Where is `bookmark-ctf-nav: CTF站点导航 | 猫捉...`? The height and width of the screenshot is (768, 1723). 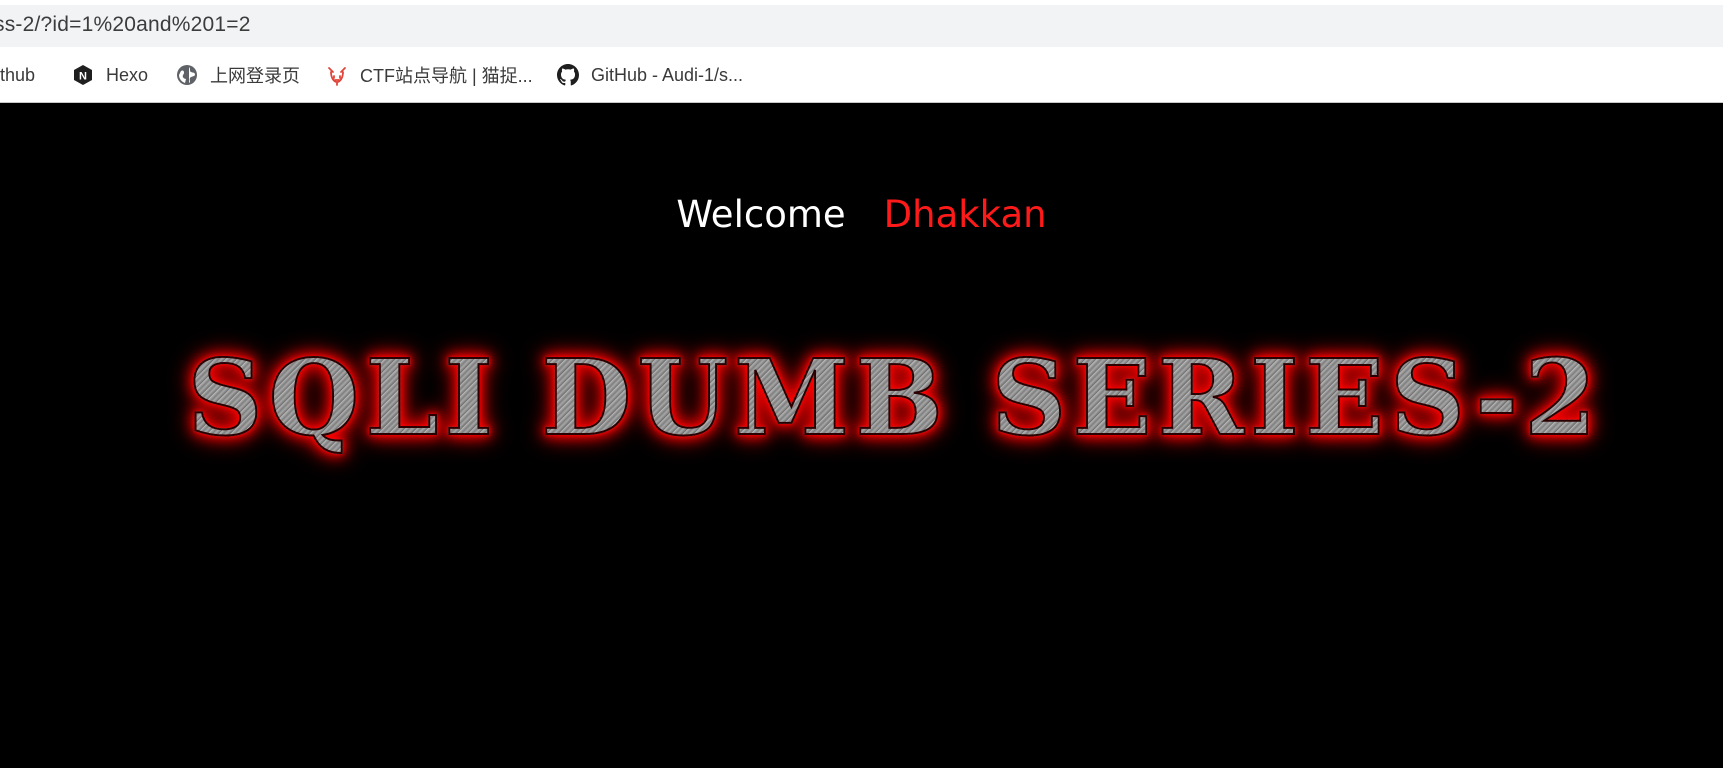 bookmark-ctf-nav: CTF站点导航 | 猫捉... is located at coordinates (429, 75).